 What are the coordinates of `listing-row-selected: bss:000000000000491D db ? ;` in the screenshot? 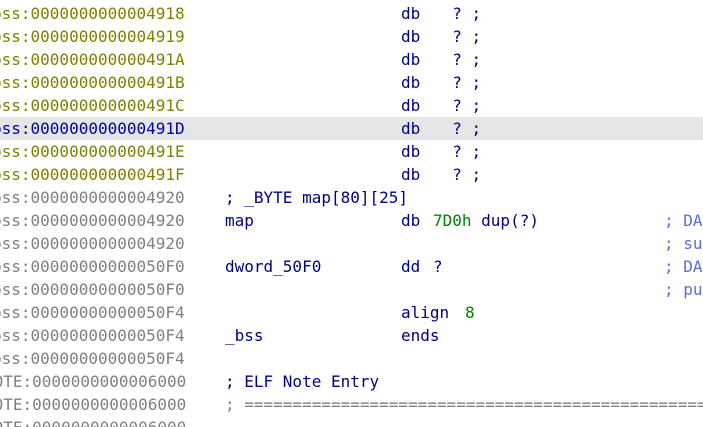 It's located at (351, 128).